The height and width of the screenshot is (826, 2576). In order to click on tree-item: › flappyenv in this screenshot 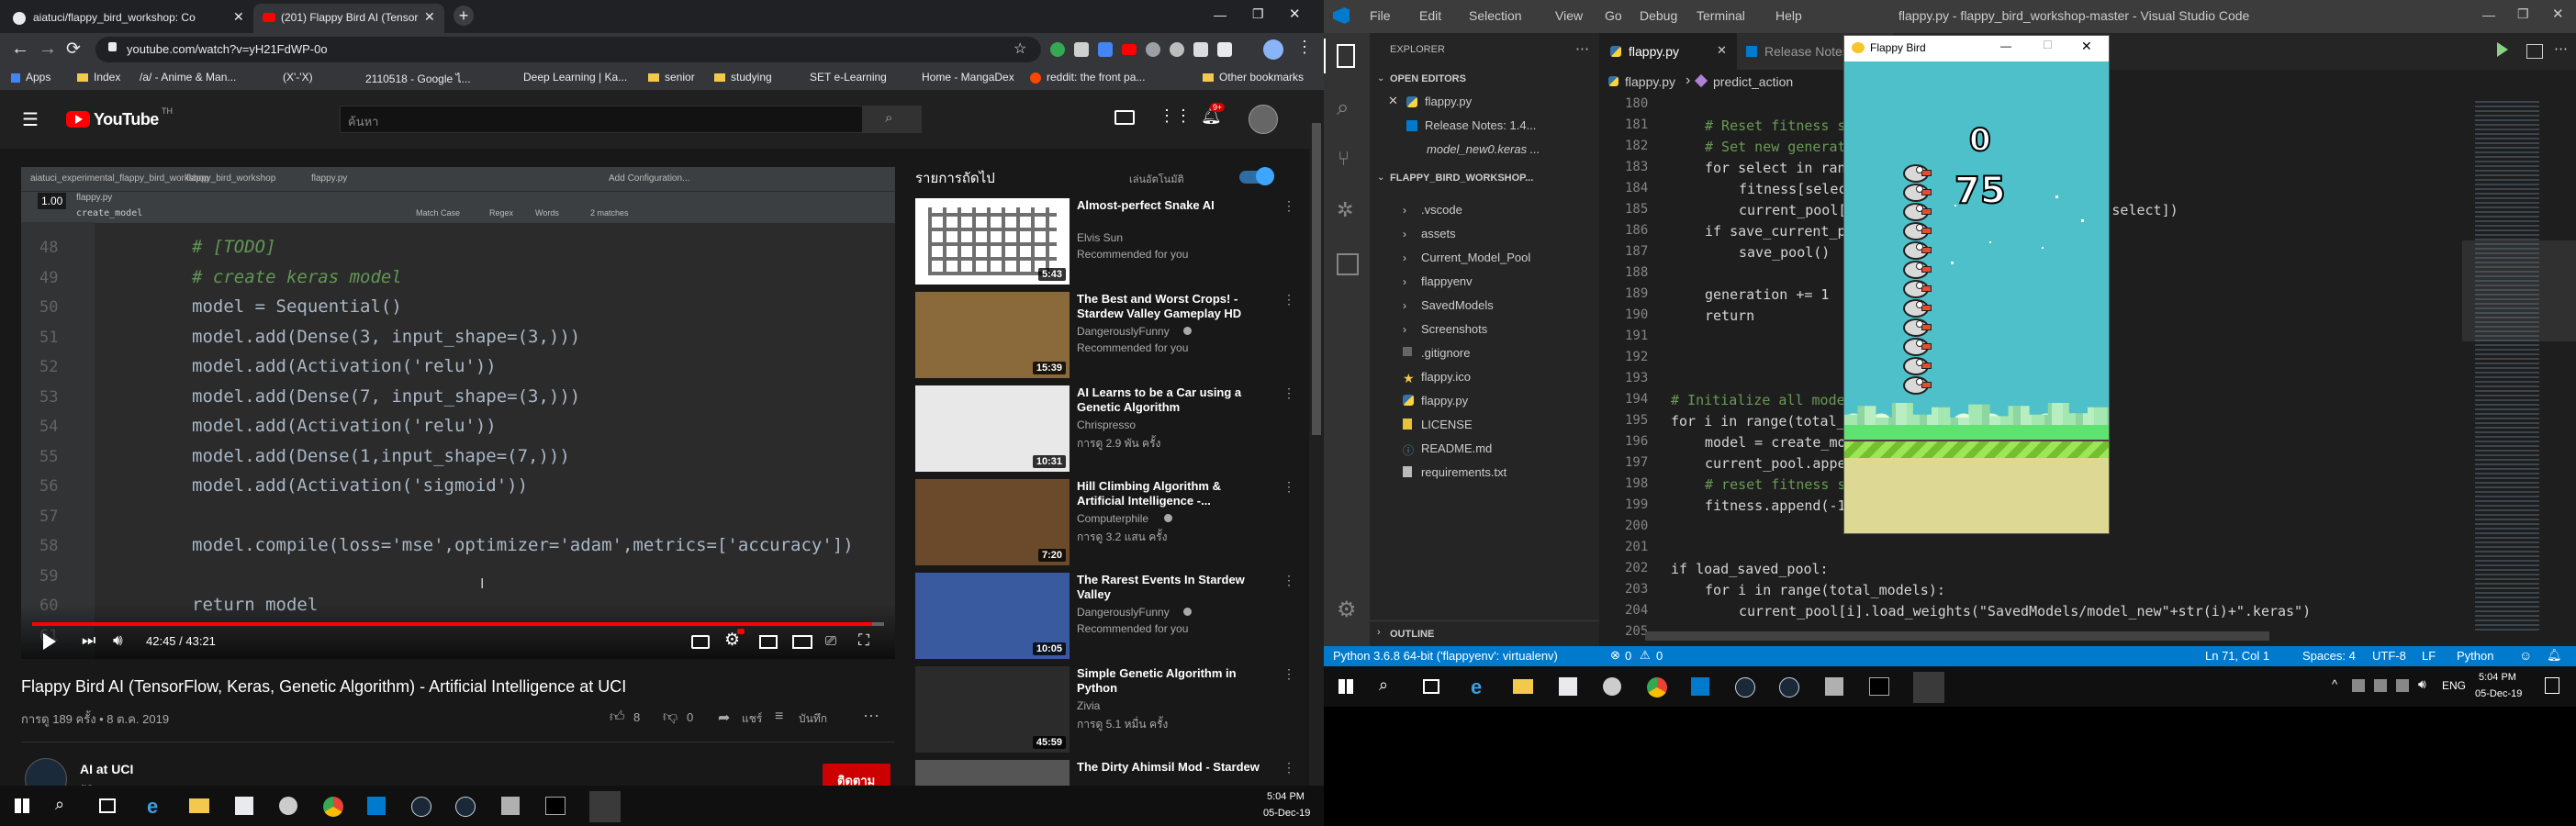, I will do `click(1484, 282)`.